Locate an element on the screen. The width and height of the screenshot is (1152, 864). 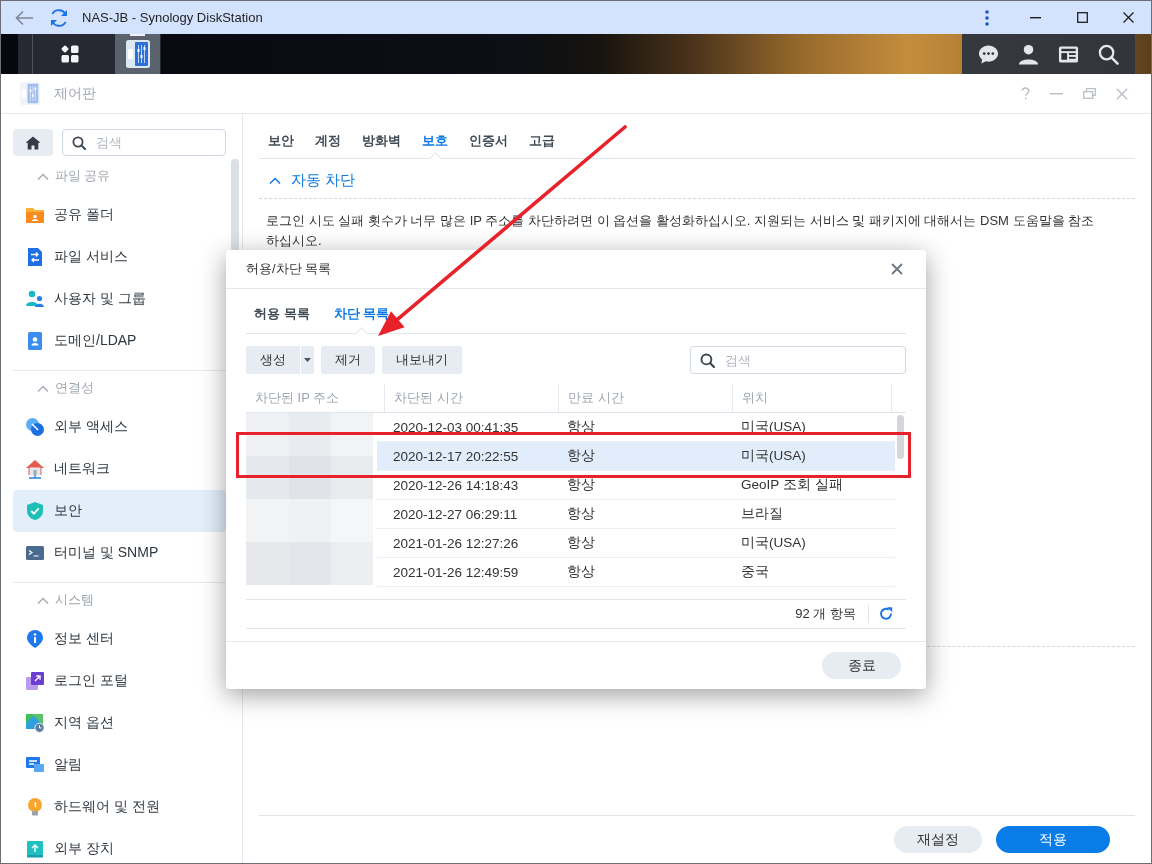
sidebar-item: 터미널 및 SNMP is located at coordinates (119, 553).